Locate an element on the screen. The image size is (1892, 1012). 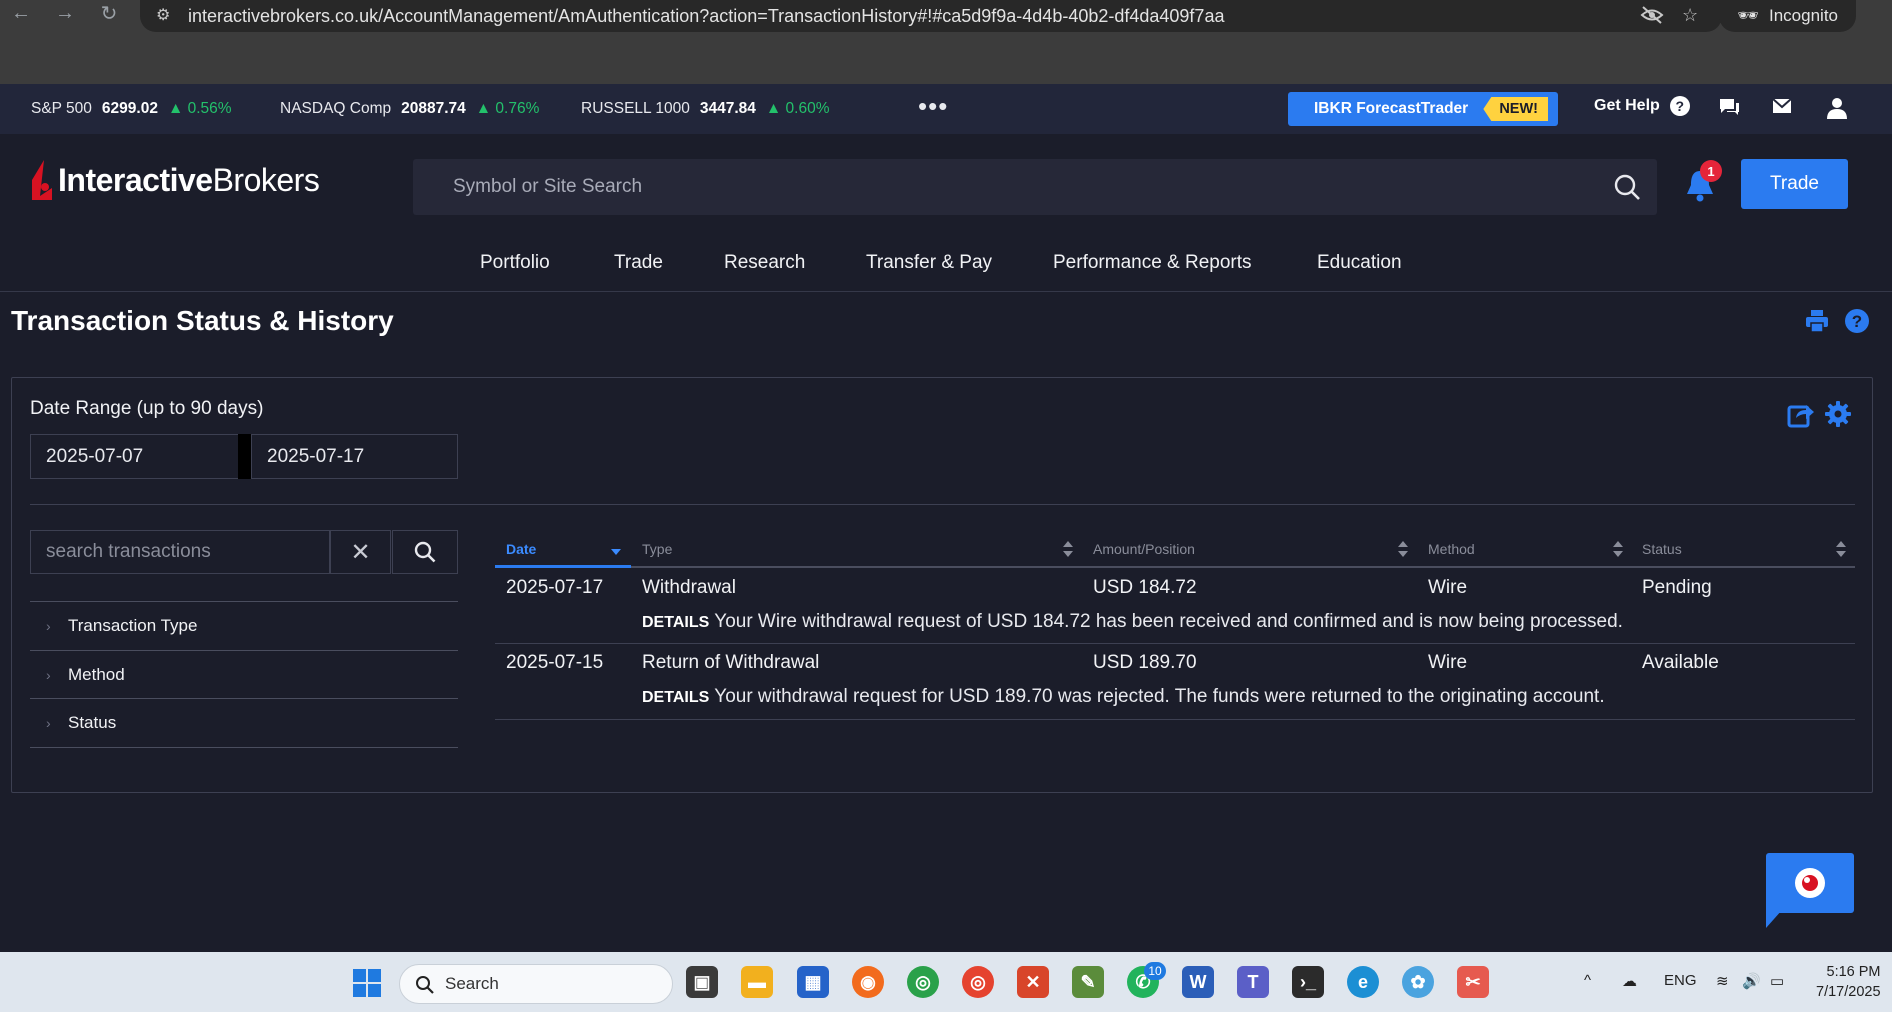
ticker-name: NASDAQ Comp is located at coordinates (336, 108).